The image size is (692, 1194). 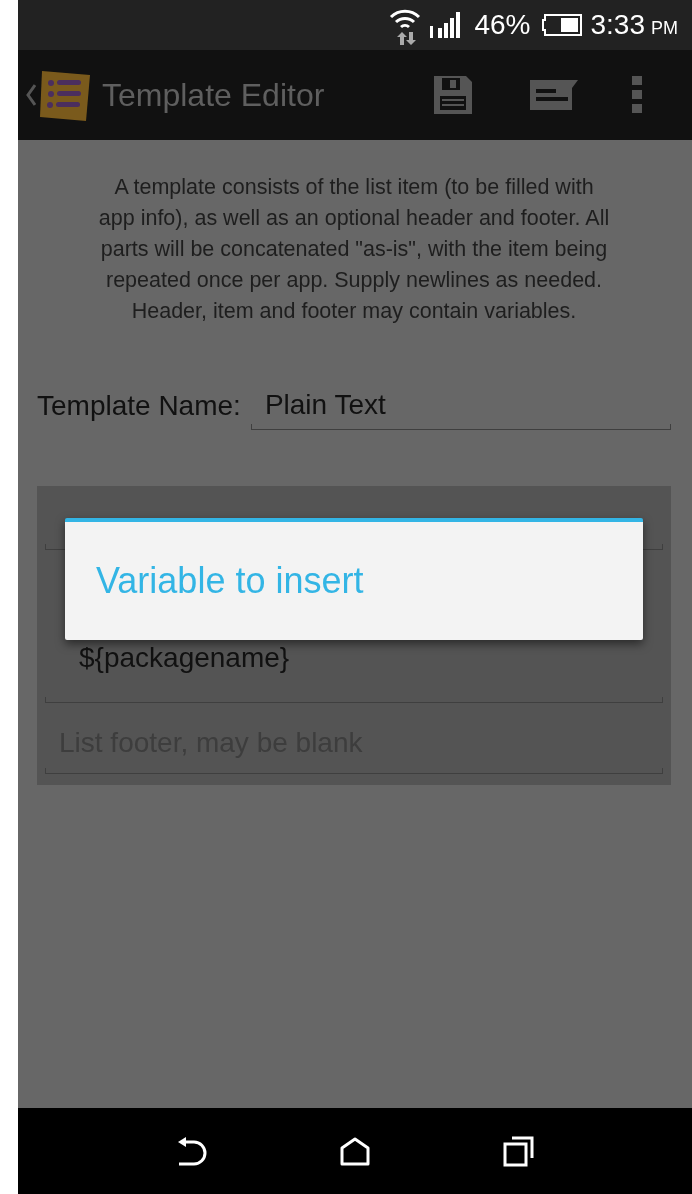 What do you see at coordinates (637, 95) in the screenshot?
I see `overflow-menu-icon` at bounding box center [637, 95].